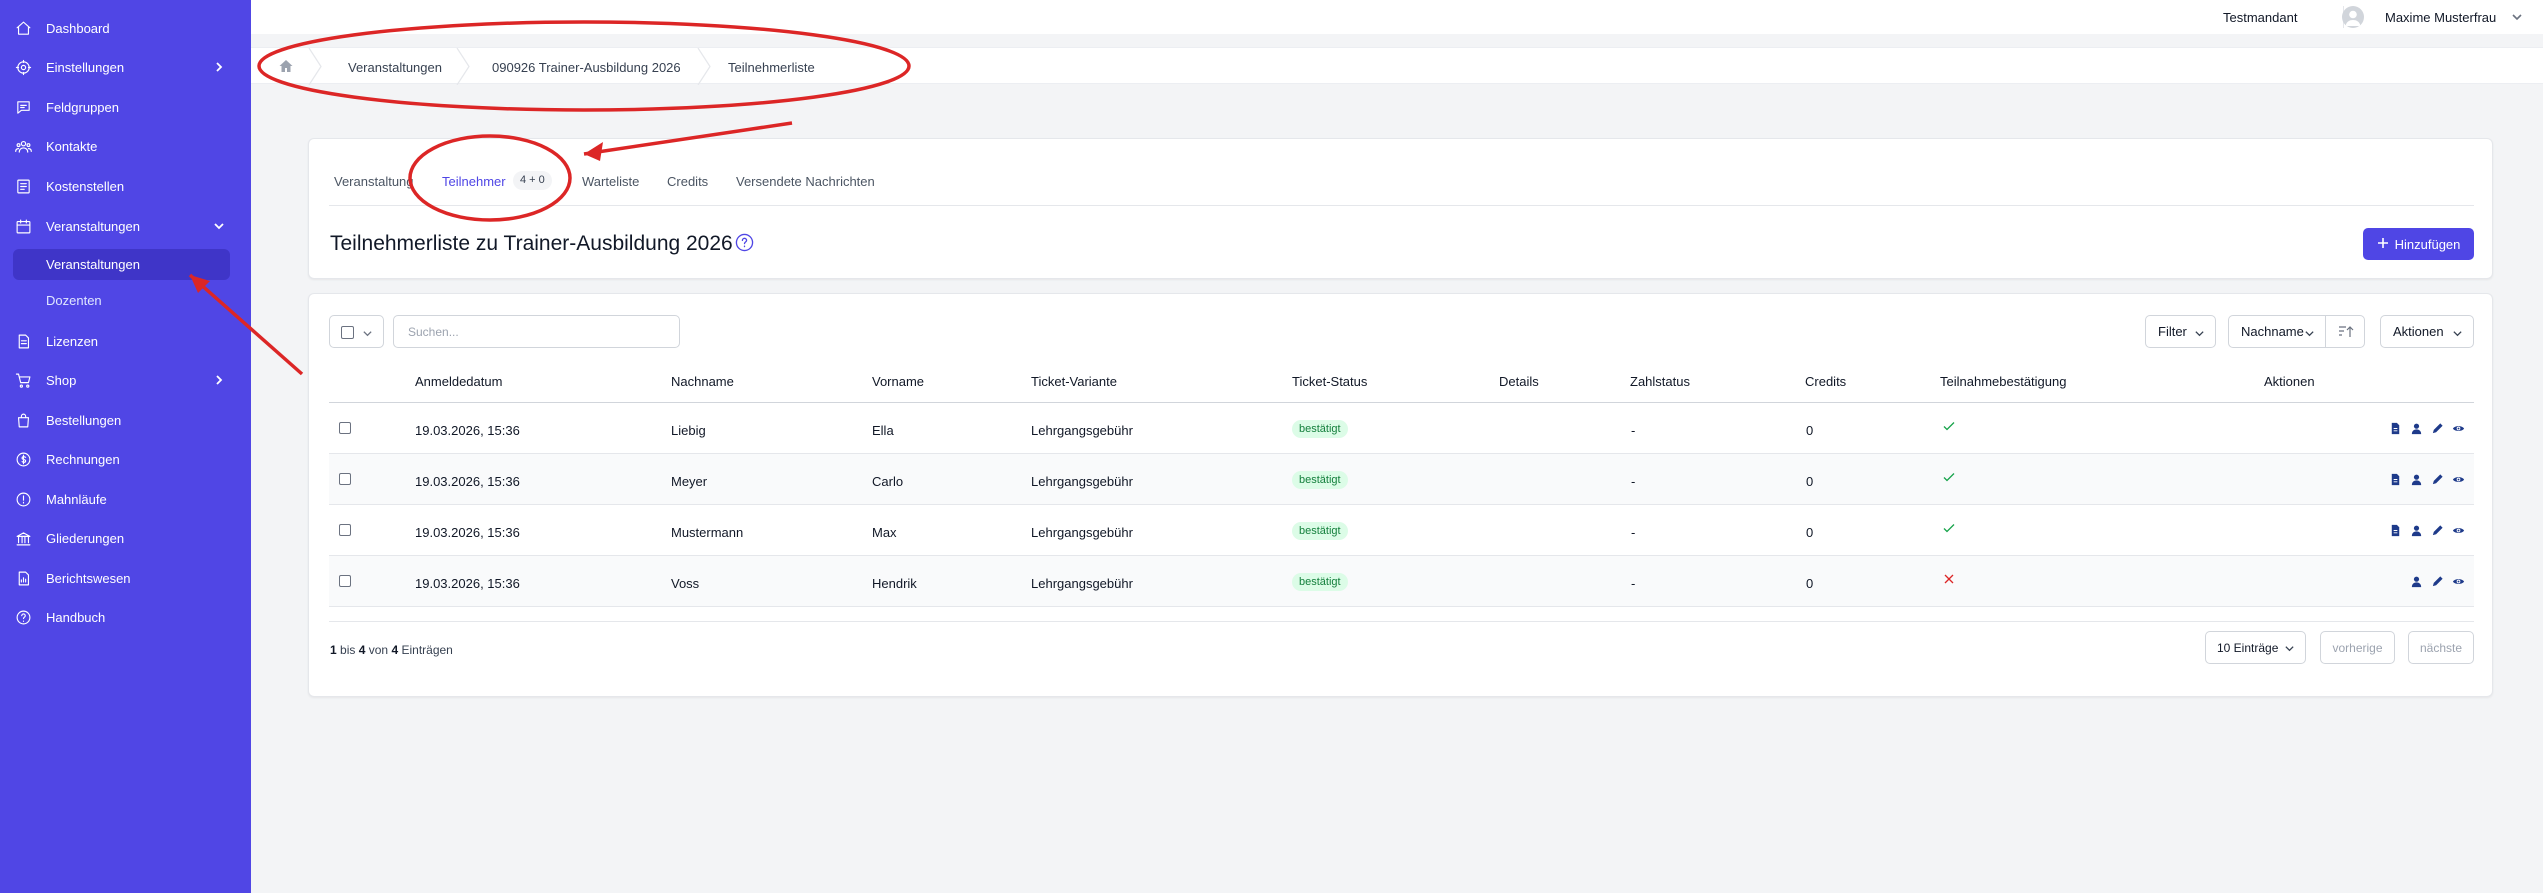 Image resolution: width=2543 pixels, height=893 pixels. What do you see at coordinates (2357, 647) in the screenshot?
I see `previous-page-button: vorherige` at bounding box center [2357, 647].